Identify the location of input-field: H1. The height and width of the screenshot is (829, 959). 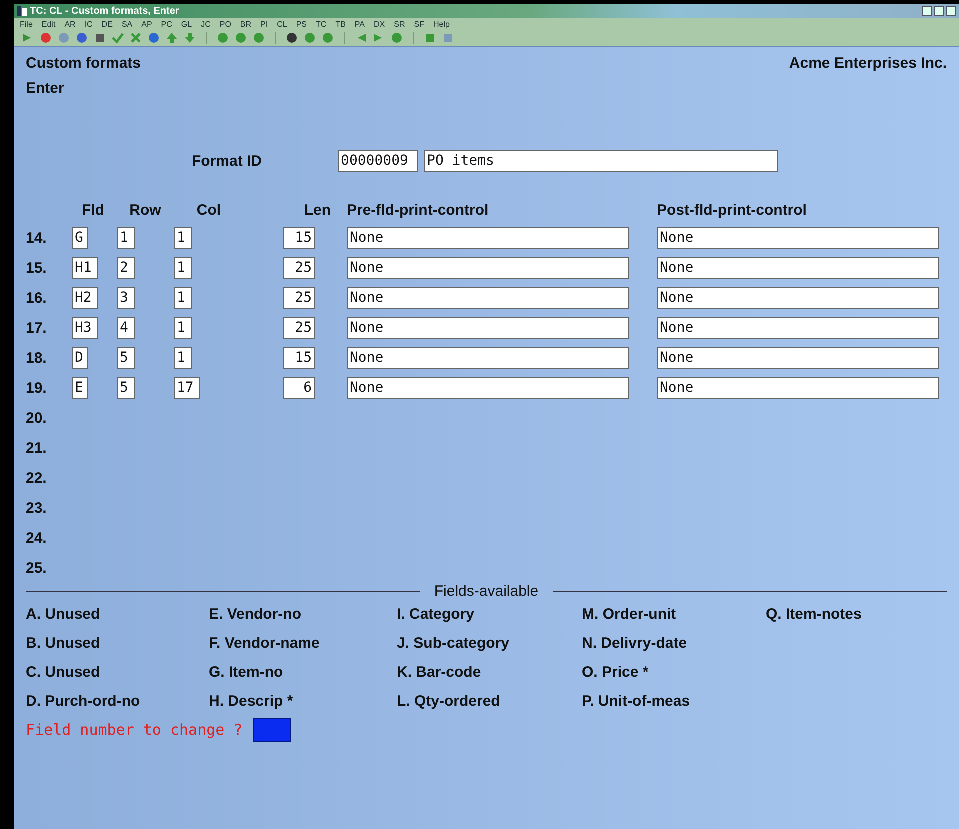
(85, 268).